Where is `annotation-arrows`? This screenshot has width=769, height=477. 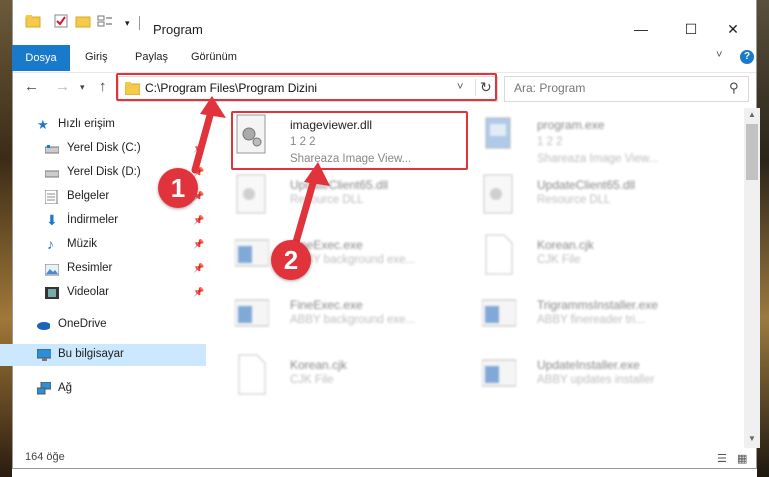 annotation-arrows is located at coordinates (260, 171).